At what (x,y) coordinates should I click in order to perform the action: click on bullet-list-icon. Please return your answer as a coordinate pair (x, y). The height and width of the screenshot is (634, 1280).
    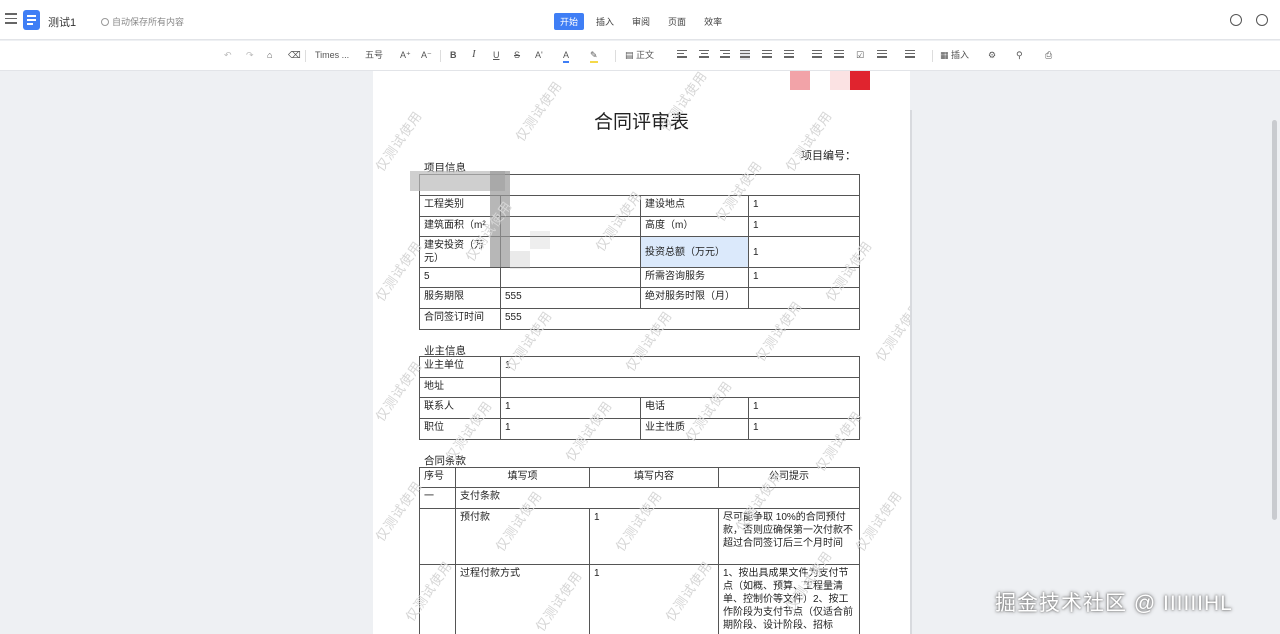
    Looking at the image, I should click on (882, 55).